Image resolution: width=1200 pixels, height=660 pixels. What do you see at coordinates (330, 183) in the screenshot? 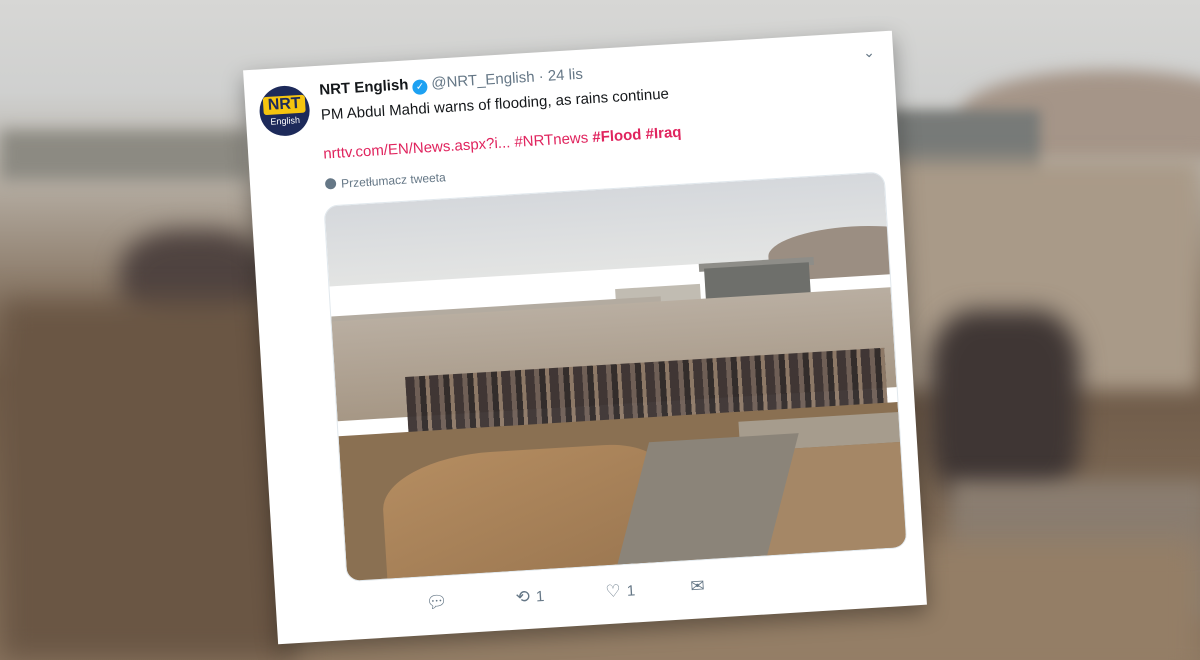
I see `globe-icon` at bounding box center [330, 183].